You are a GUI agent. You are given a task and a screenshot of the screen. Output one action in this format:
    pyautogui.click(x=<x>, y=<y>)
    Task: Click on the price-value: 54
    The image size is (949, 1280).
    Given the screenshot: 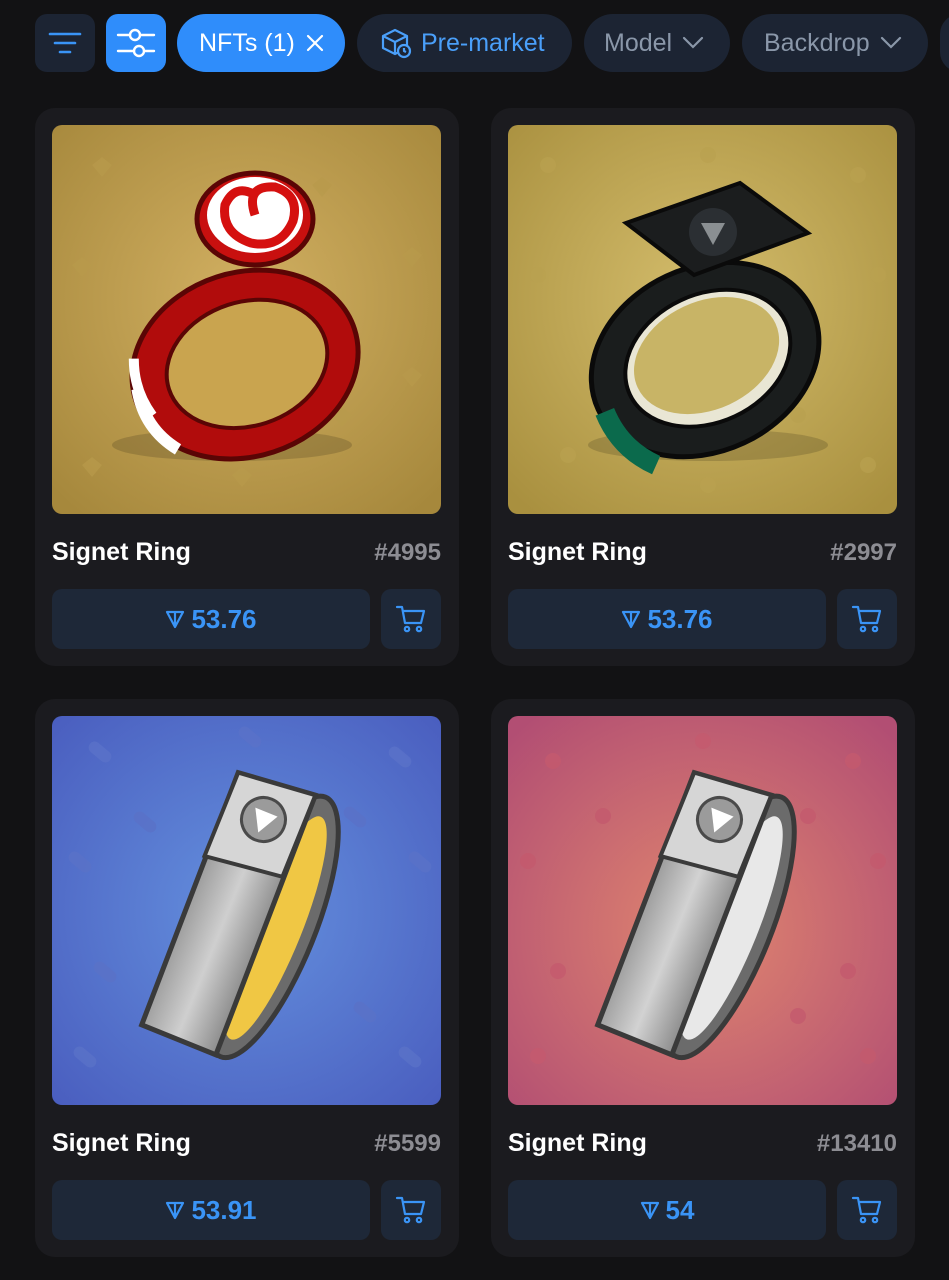 What is the action you would take?
    pyautogui.click(x=680, y=1209)
    